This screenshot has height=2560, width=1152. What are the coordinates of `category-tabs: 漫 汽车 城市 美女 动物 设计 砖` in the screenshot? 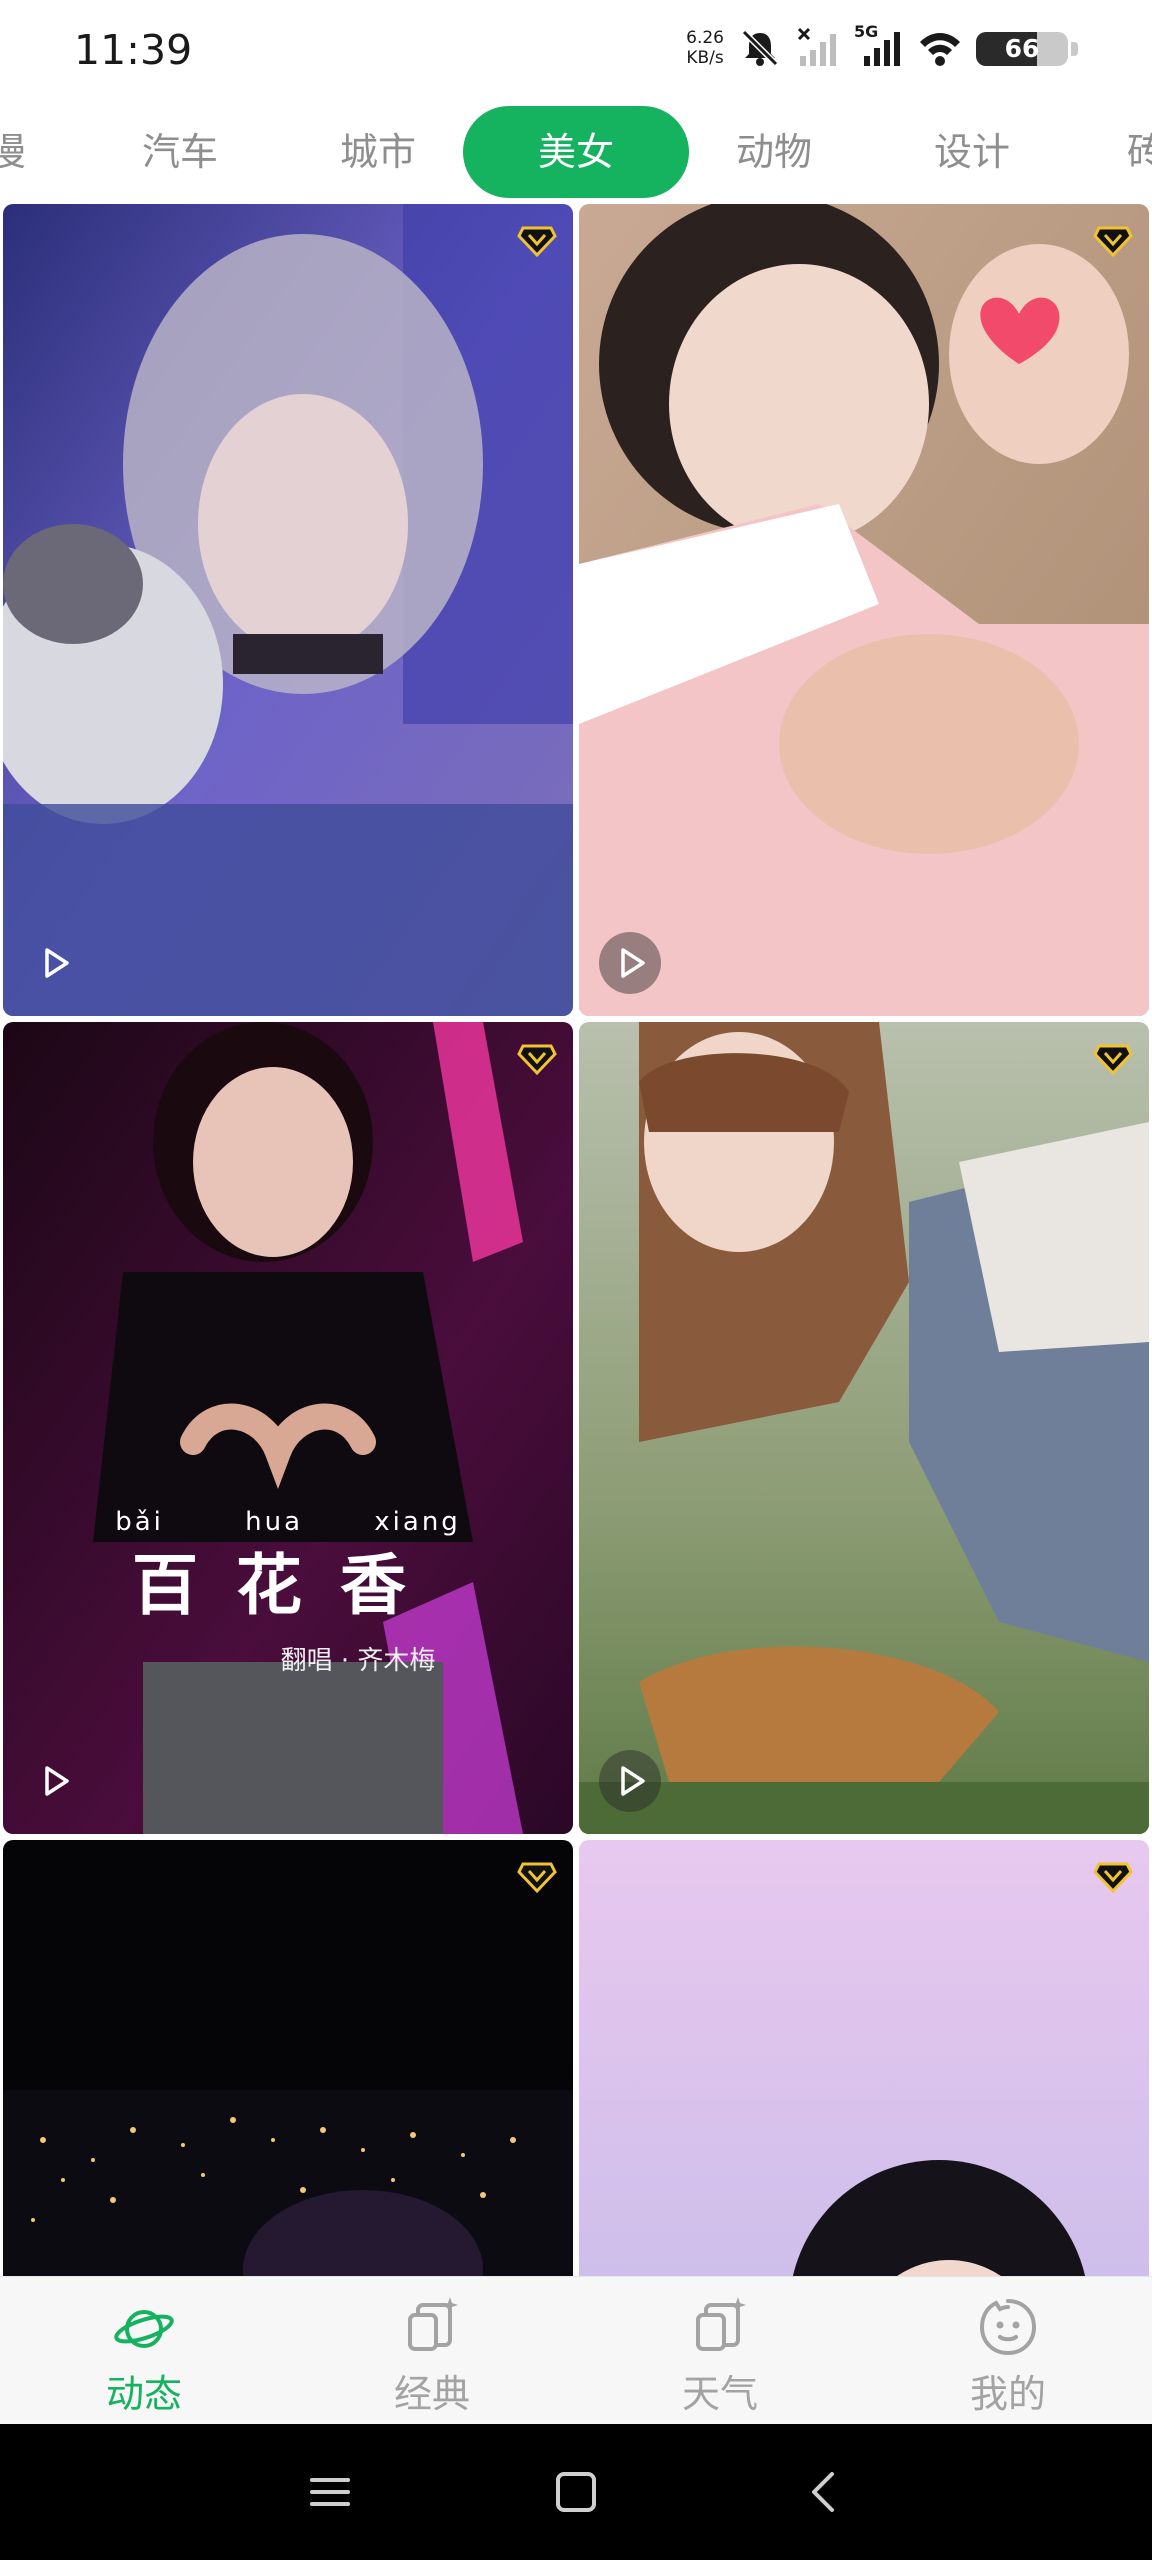 It's located at (576, 152).